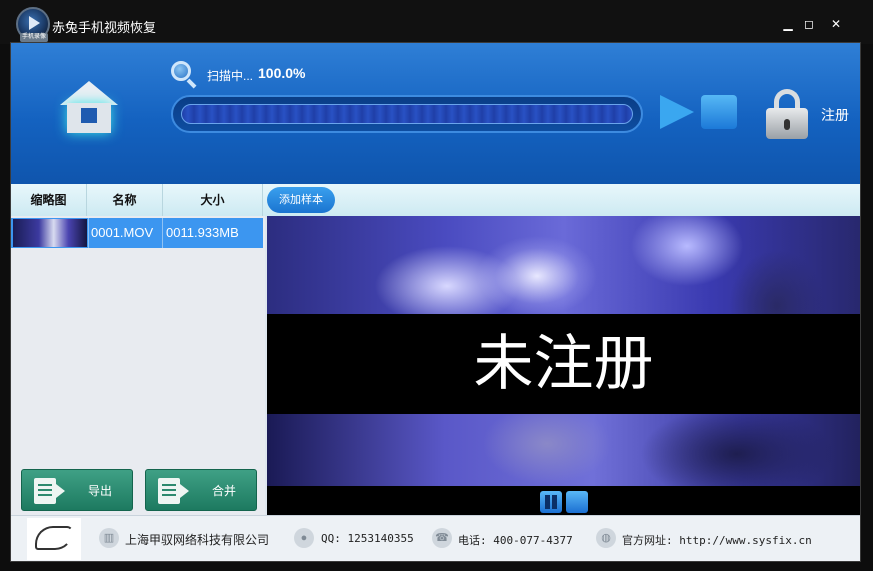 This screenshot has height=571, width=873. Describe the element at coordinates (515, 540) in the screenshot. I see `phone-number: 电话: 400-077-4377` at that location.